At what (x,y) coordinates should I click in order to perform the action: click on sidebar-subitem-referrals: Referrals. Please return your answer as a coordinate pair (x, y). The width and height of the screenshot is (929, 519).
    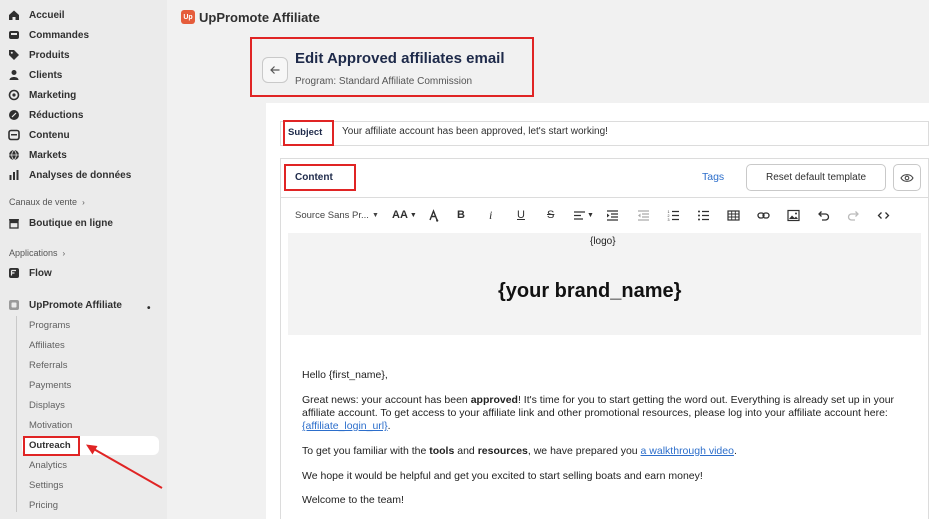
    Looking at the image, I should click on (48, 365).